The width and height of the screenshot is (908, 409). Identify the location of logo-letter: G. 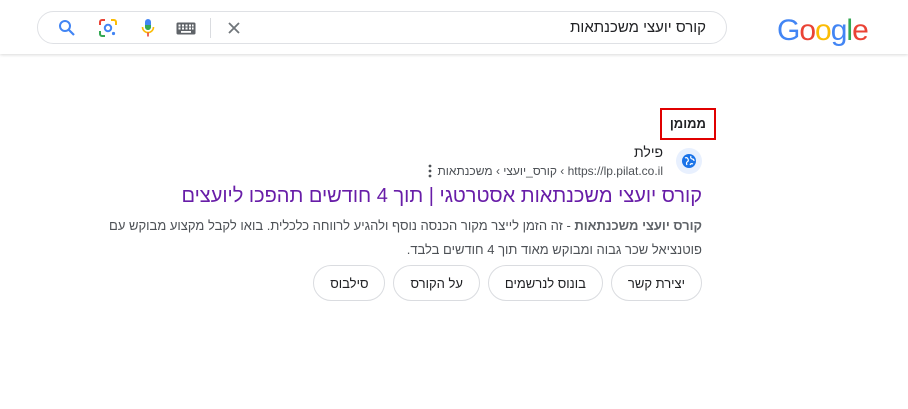
(788, 30).